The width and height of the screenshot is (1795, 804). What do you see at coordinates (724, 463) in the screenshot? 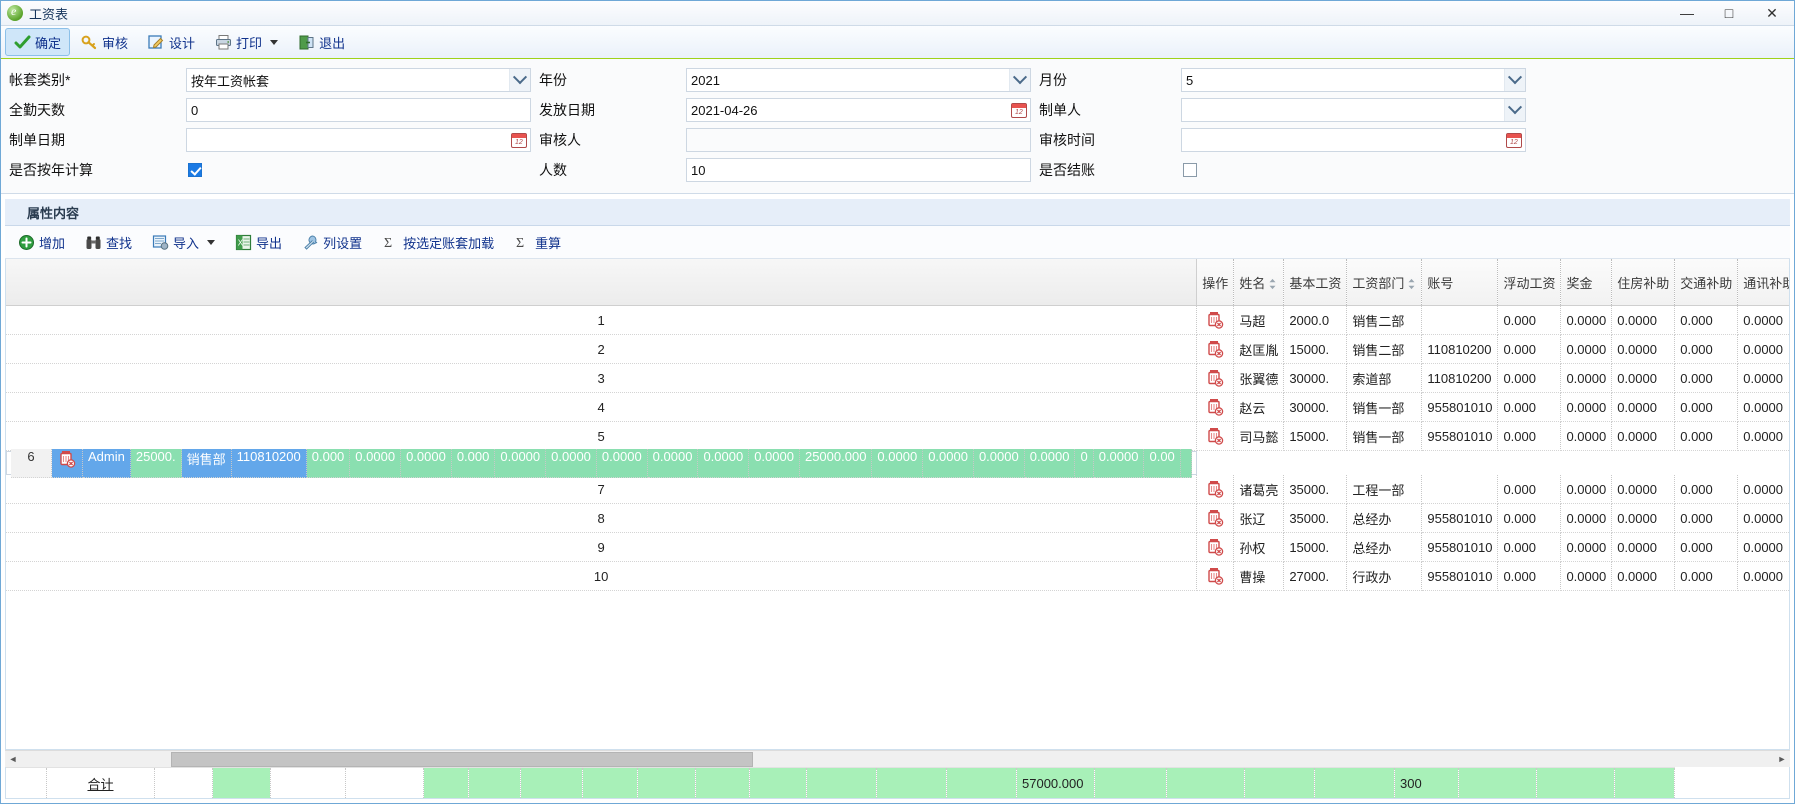
I see `cell-util: 0.0000` at bounding box center [724, 463].